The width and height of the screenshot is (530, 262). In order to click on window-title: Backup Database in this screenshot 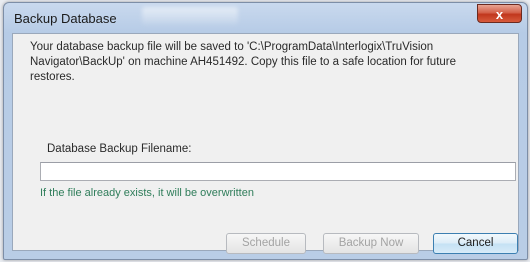, I will do `click(65, 18)`.